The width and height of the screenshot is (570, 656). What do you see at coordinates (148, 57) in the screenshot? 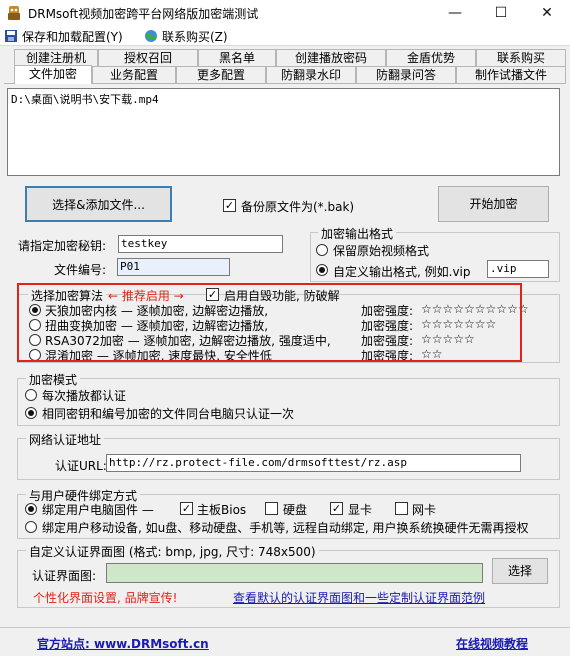
I see `tab-auth-recall: 授权召回` at bounding box center [148, 57].